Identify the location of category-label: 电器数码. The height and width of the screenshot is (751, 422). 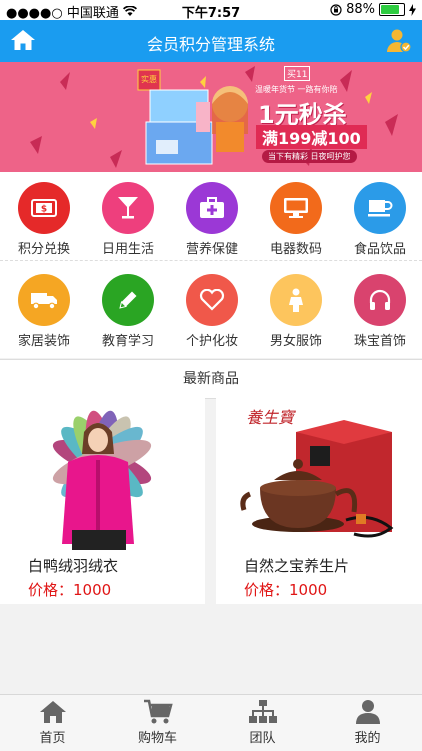
(295, 249).